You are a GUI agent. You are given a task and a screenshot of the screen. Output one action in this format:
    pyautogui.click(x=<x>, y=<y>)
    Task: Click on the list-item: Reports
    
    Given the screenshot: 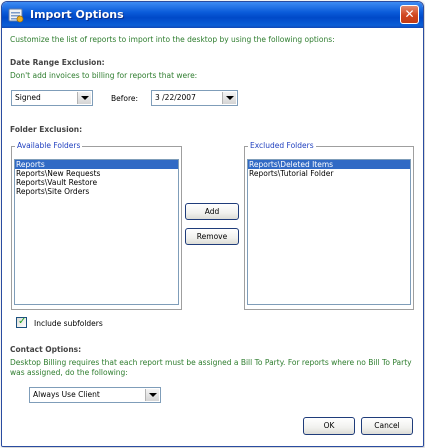 What is the action you would take?
    pyautogui.click(x=96, y=164)
    